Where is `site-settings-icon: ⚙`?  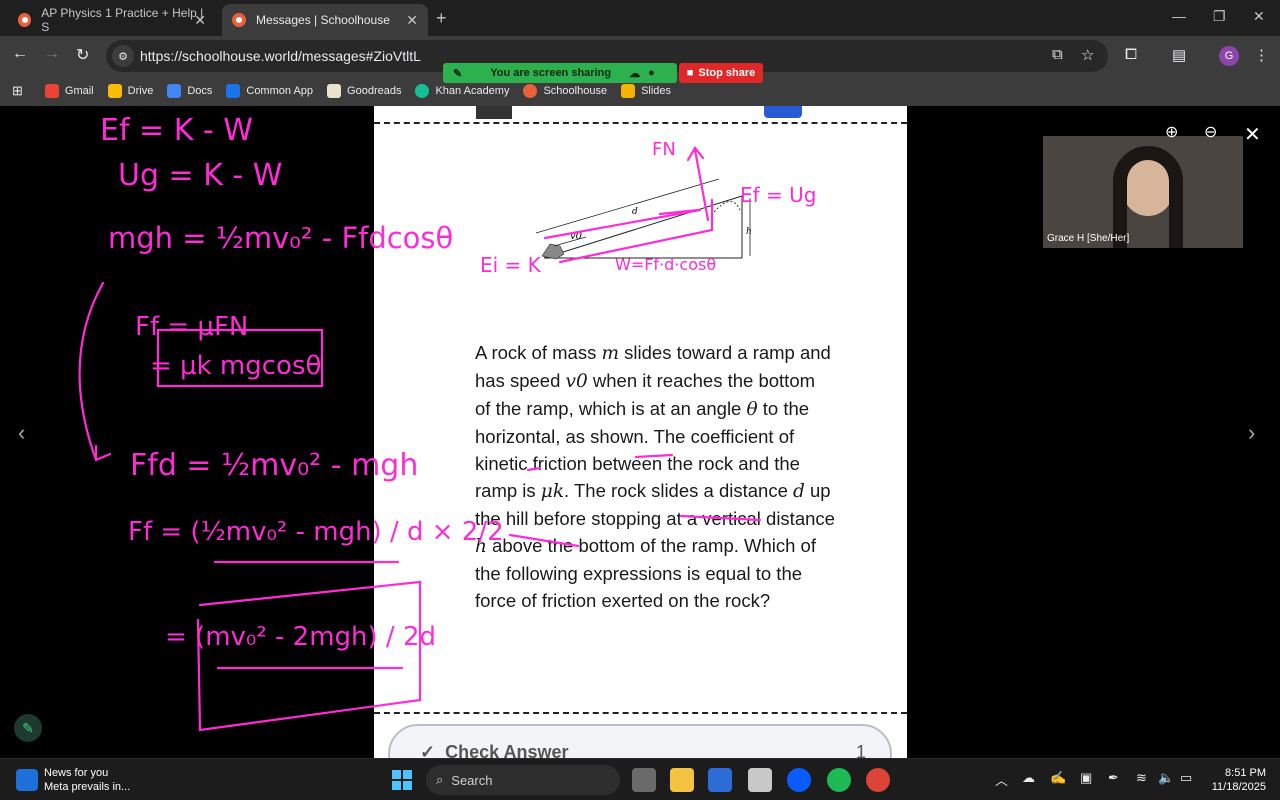 site-settings-icon: ⚙ is located at coordinates (123, 56).